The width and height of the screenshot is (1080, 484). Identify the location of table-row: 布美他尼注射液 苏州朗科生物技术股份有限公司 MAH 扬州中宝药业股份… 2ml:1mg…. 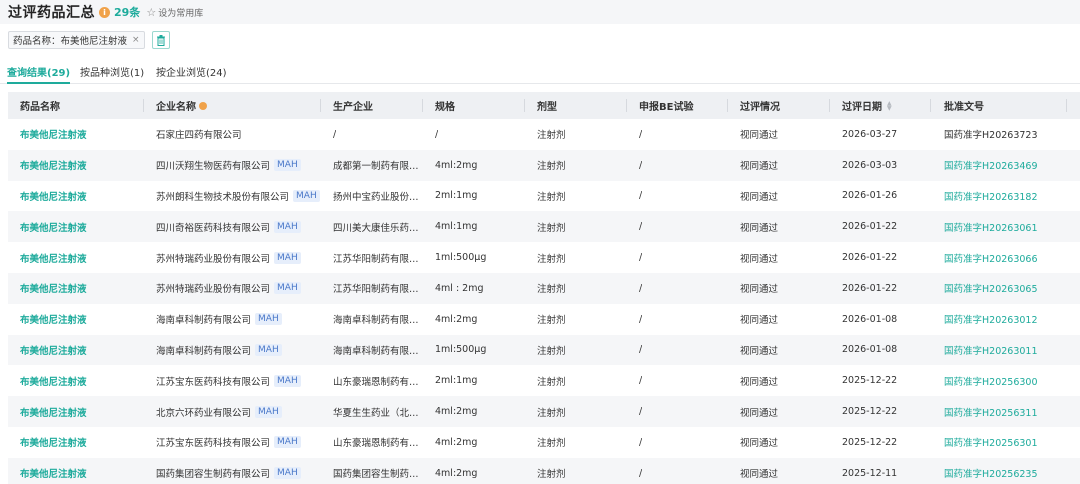
(544, 196).